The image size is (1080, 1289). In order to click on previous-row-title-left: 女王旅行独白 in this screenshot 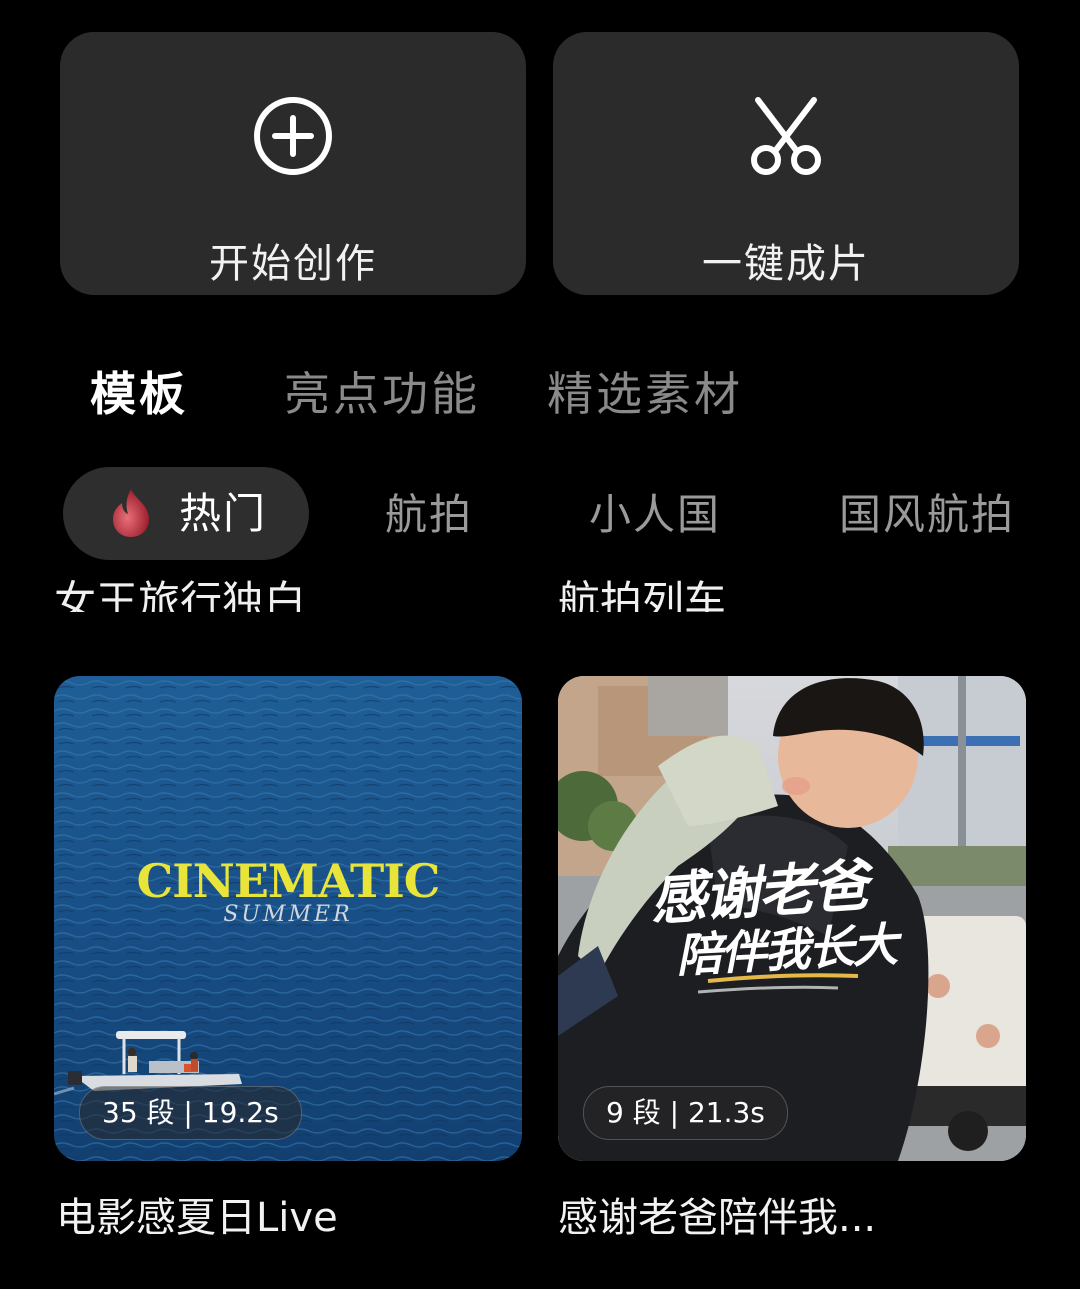, I will do `click(180, 594)`.